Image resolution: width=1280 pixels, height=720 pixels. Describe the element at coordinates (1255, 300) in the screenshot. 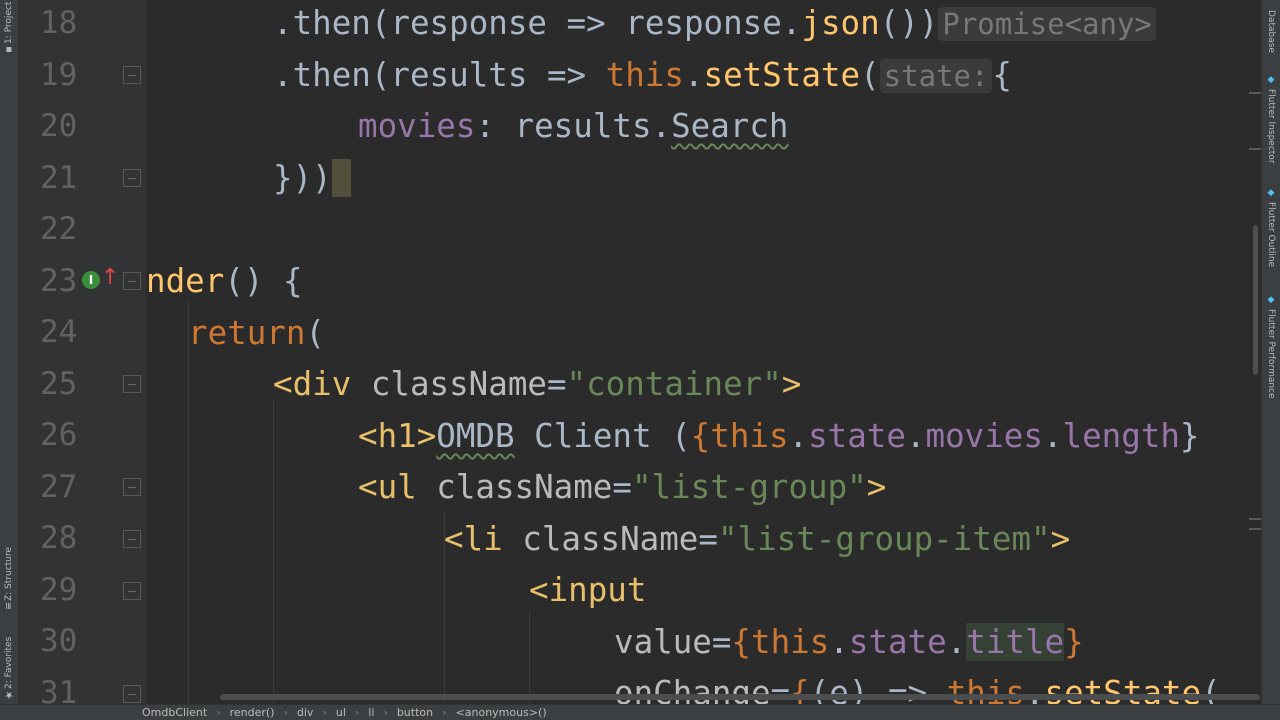

I see `vertical-scrollbar` at that location.